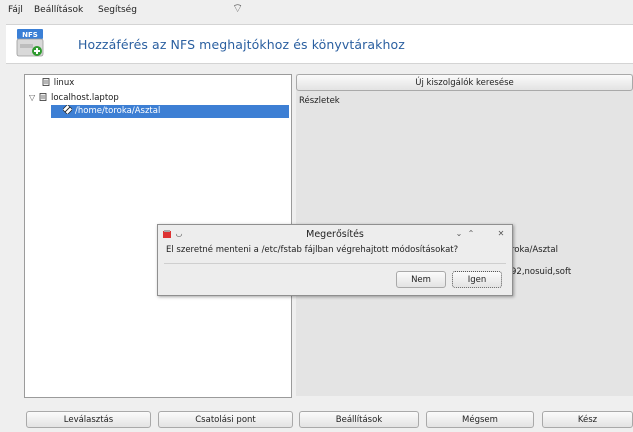 The image size is (633, 432). I want to click on maximize-icon: ⌃, so click(471, 234).